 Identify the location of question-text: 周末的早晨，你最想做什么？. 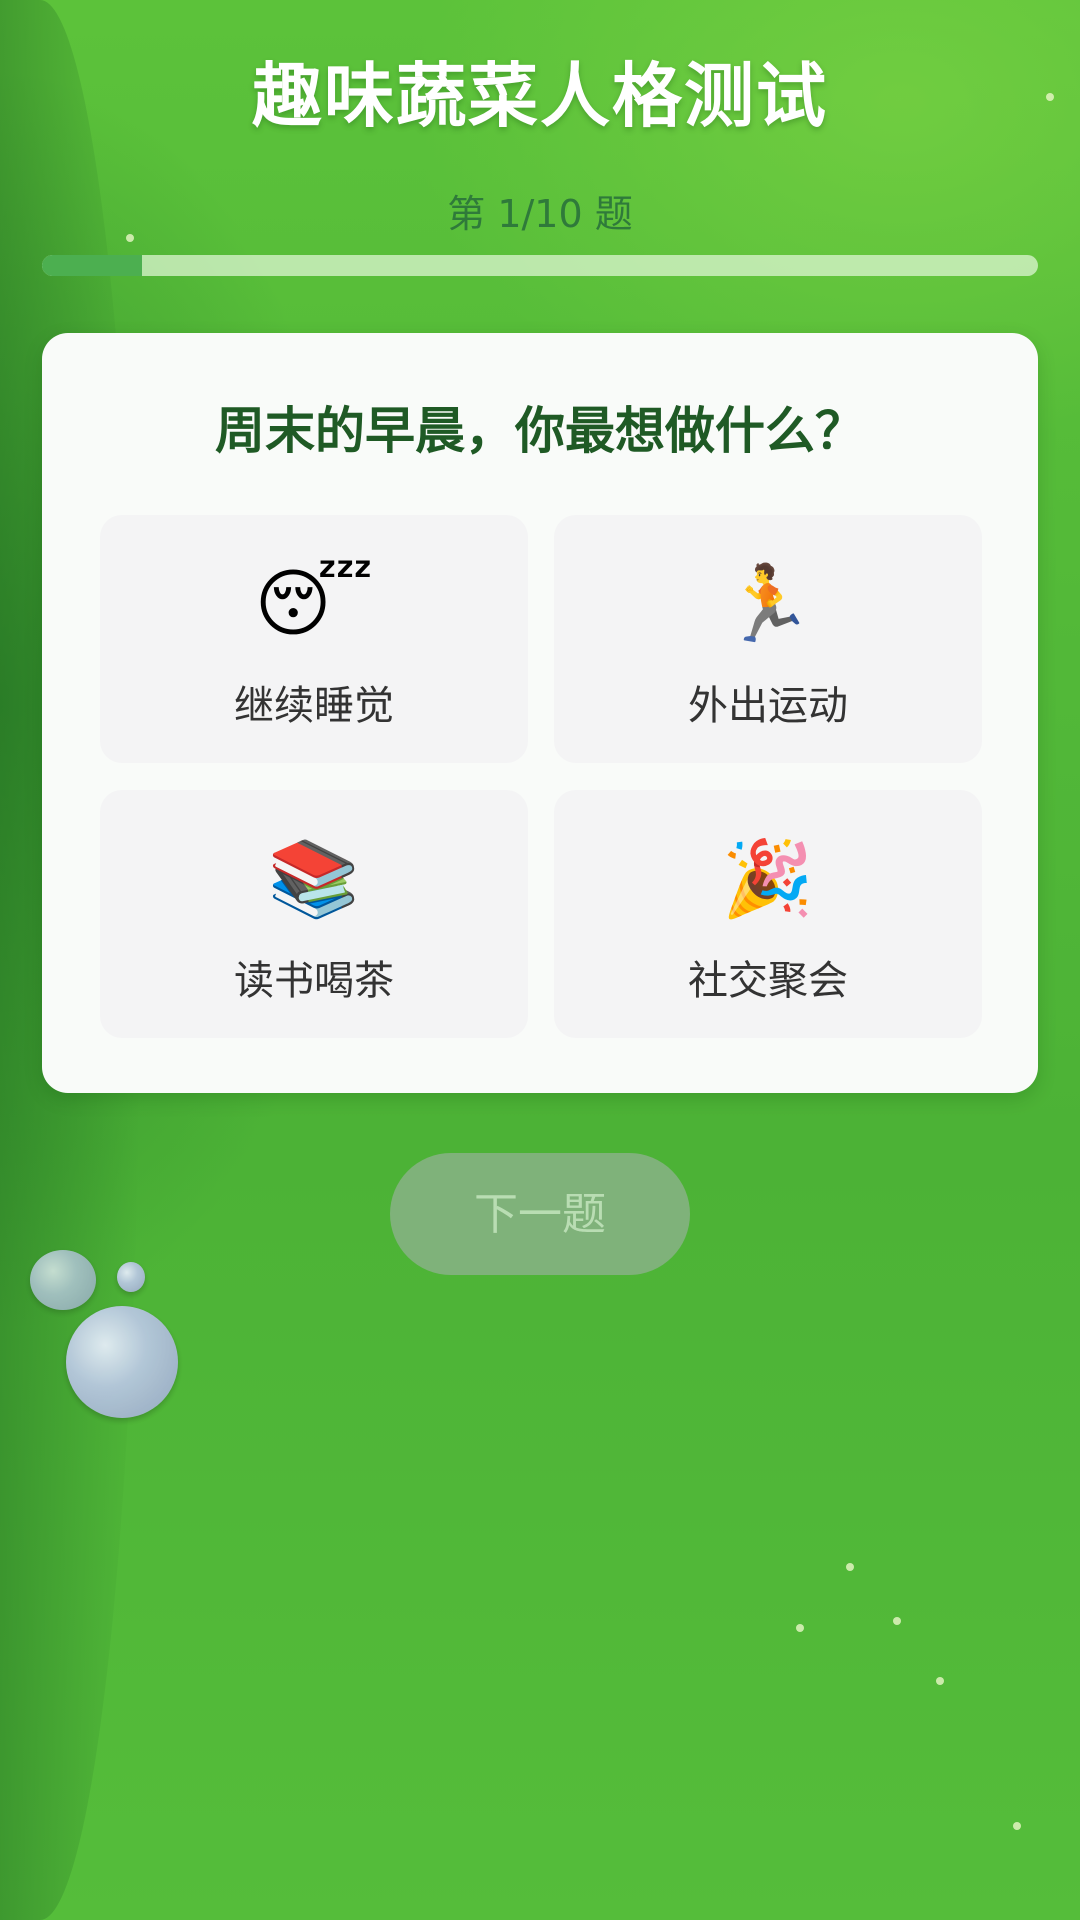
(540, 431).